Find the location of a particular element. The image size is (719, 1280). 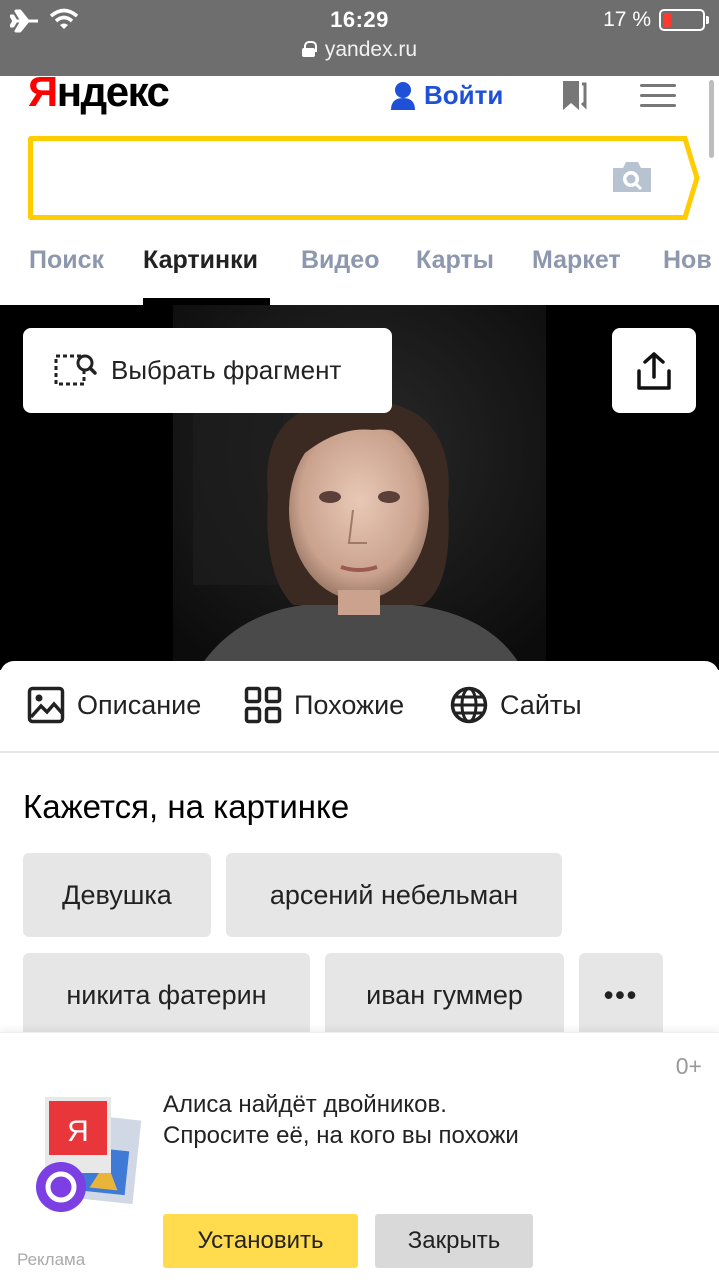

bookmark-icon is located at coordinates (573, 96).